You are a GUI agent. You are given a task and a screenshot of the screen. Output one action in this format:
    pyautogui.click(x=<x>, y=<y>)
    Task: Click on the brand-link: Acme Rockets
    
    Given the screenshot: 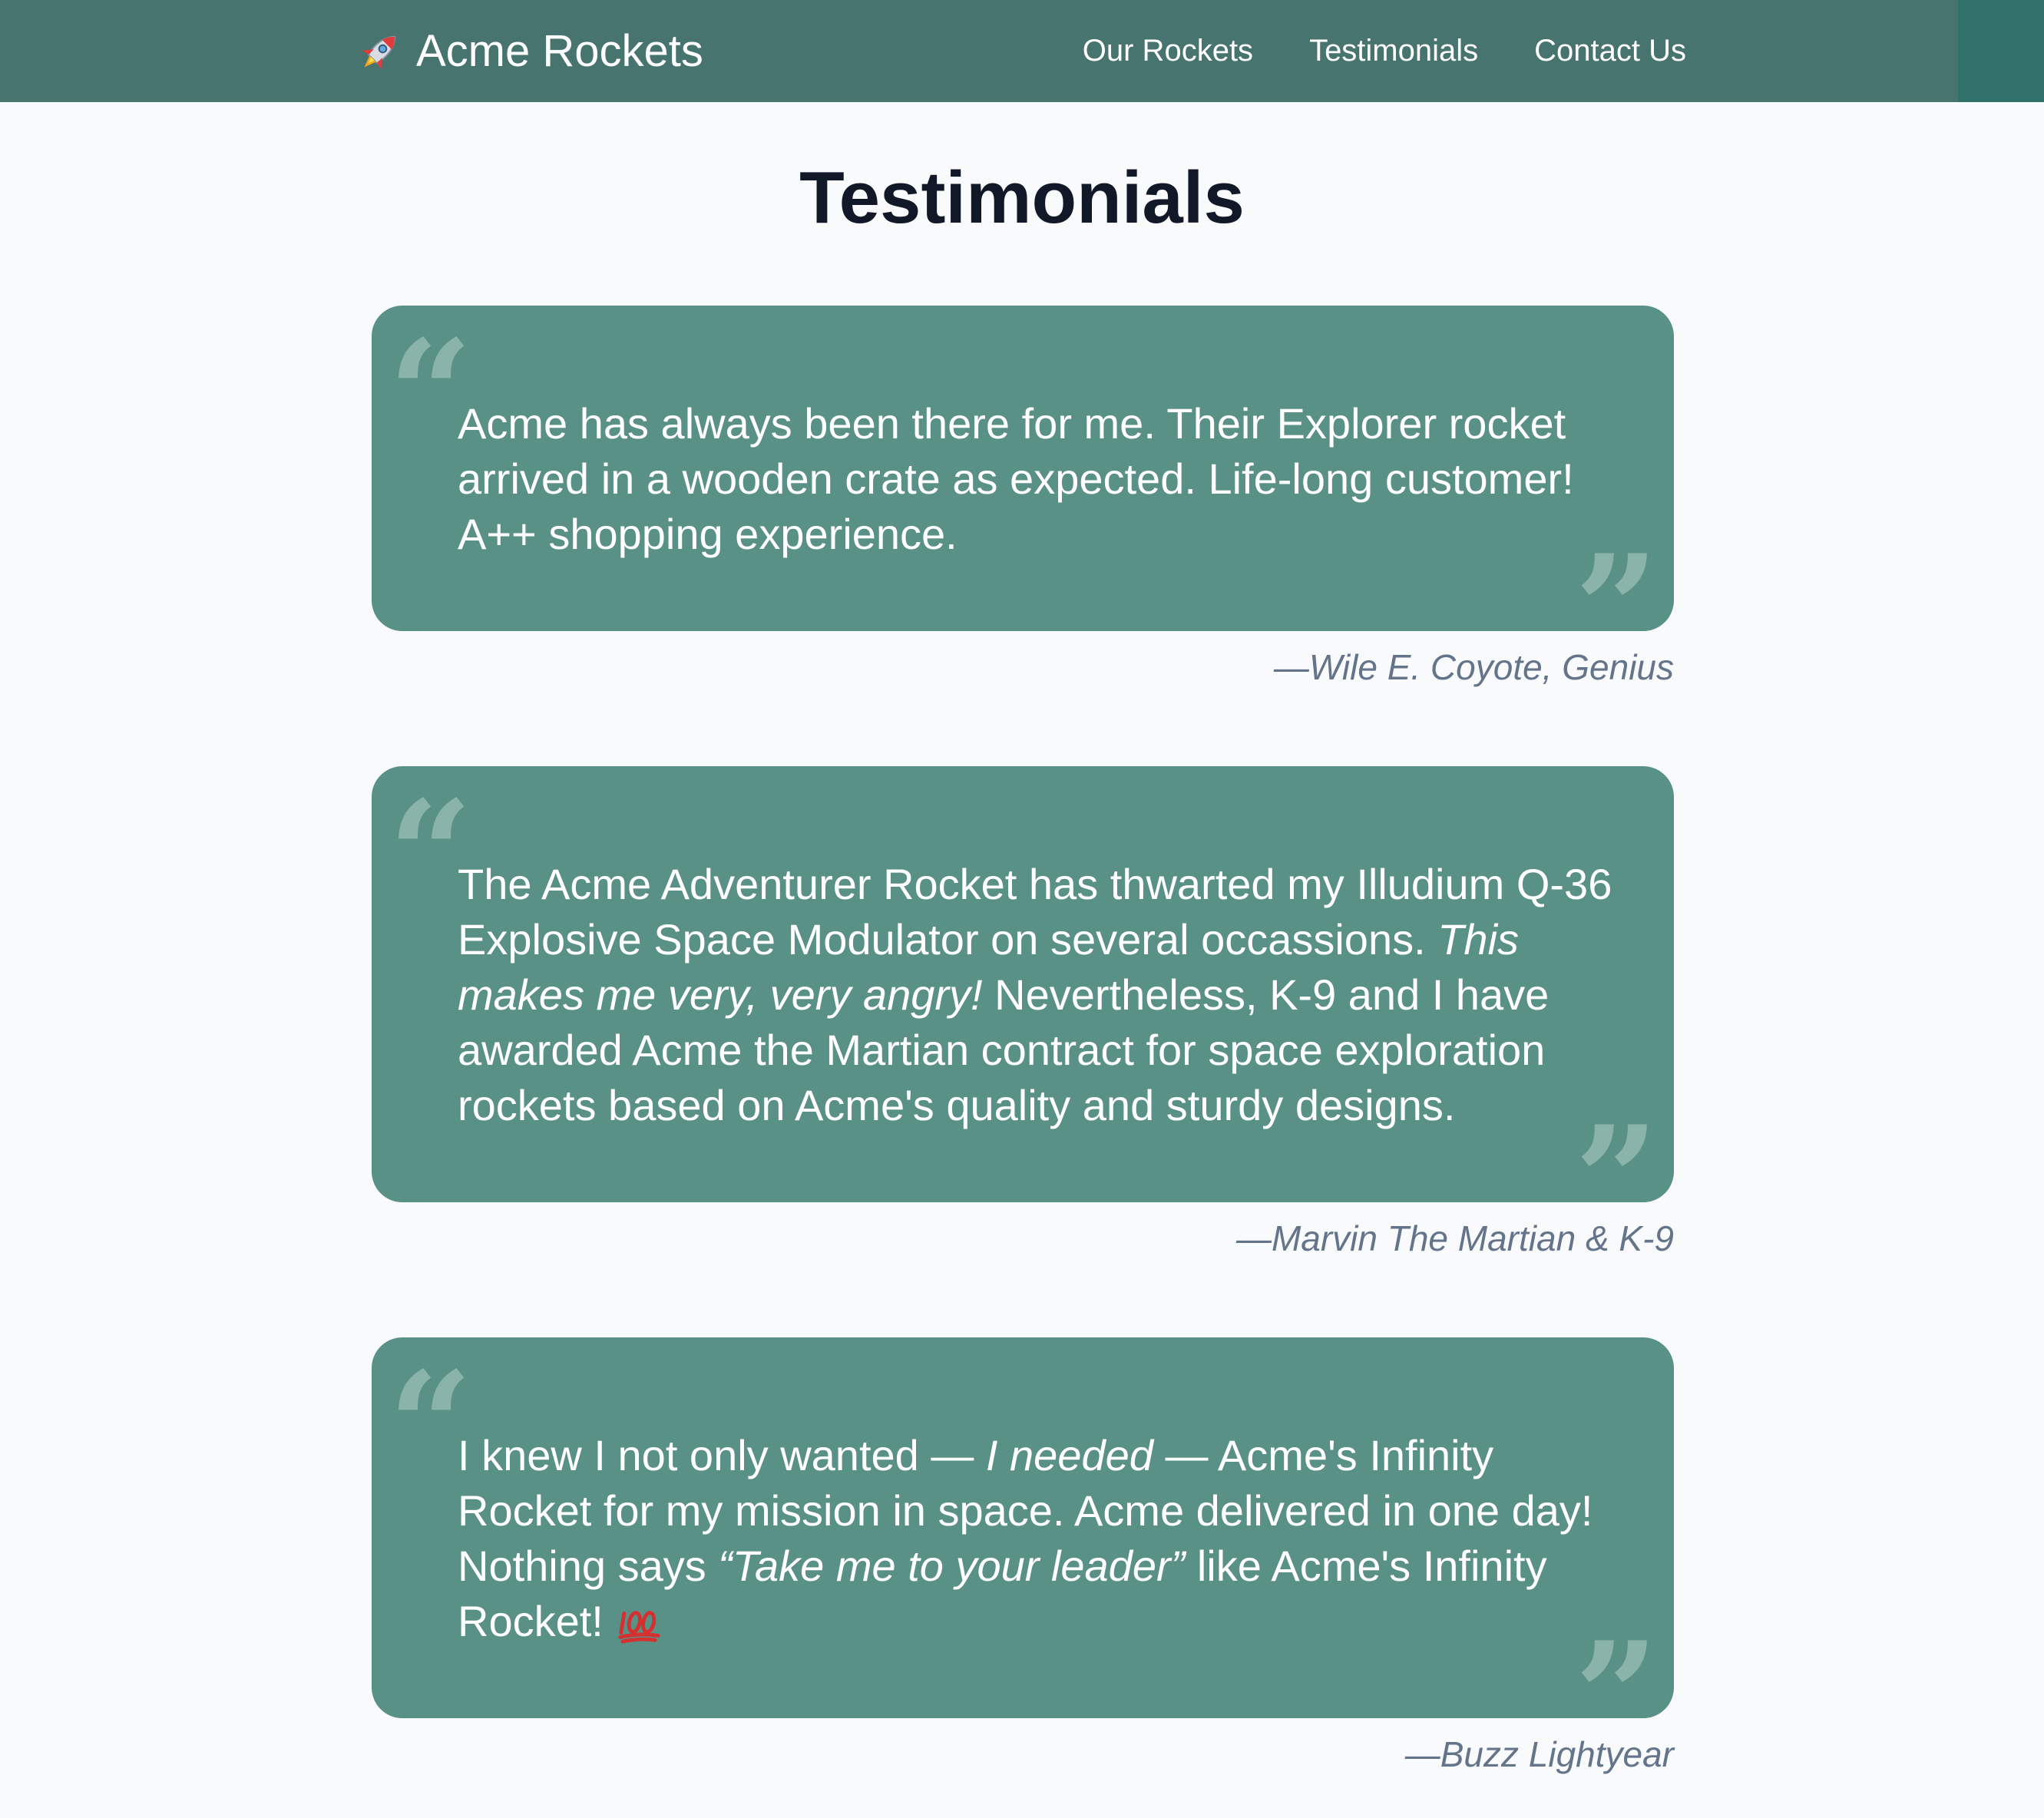 What is the action you would take?
    pyautogui.click(x=529, y=51)
    